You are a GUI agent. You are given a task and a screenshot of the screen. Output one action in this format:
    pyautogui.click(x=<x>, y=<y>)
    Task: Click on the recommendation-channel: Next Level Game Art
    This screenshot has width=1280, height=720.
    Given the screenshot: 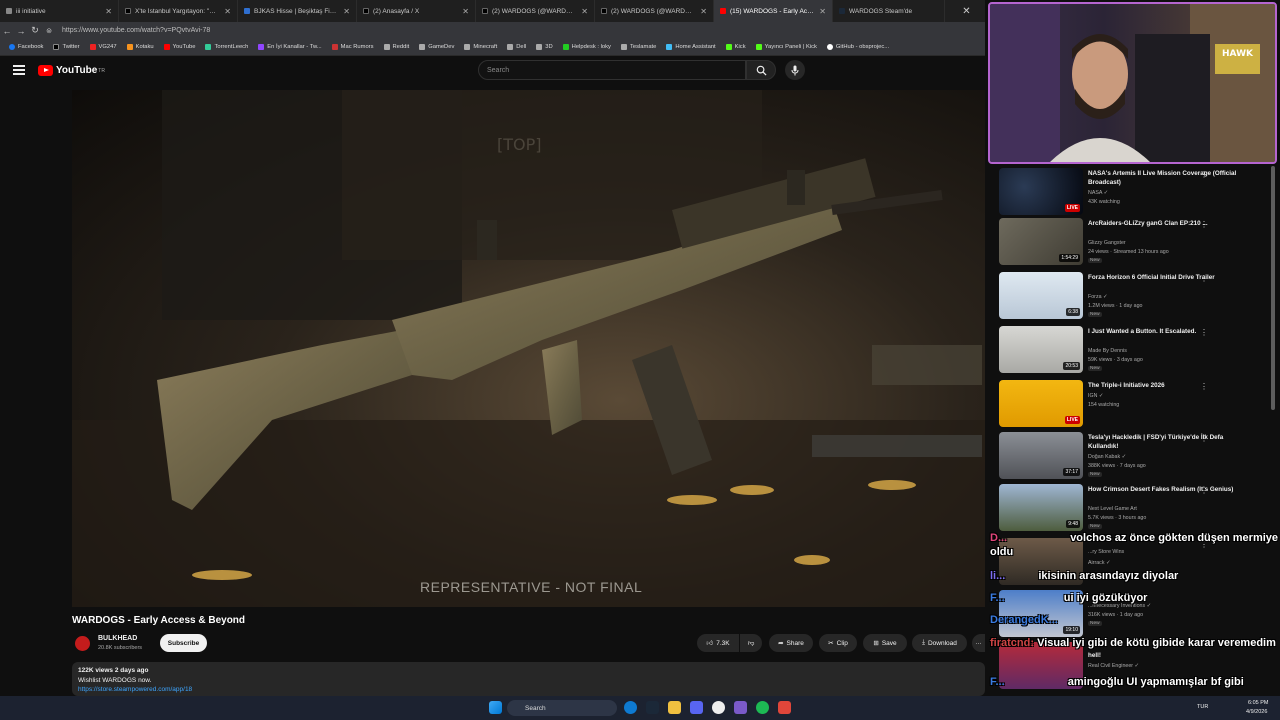 What is the action you would take?
    pyautogui.click(x=1112, y=509)
    